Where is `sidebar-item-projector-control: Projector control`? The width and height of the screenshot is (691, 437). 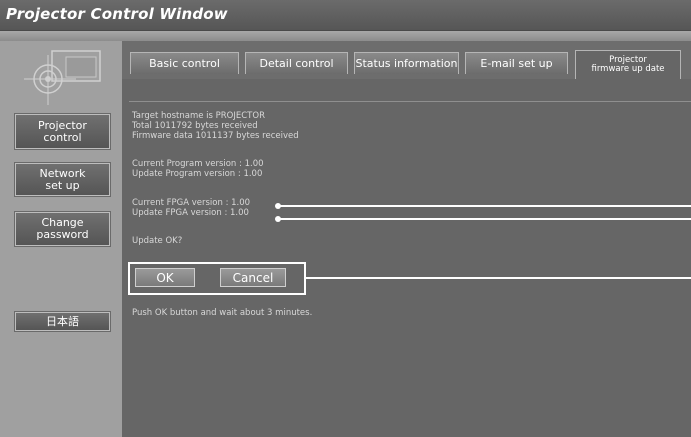
sidebar-item-projector-control: Projector control is located at coordinates (62, 131).